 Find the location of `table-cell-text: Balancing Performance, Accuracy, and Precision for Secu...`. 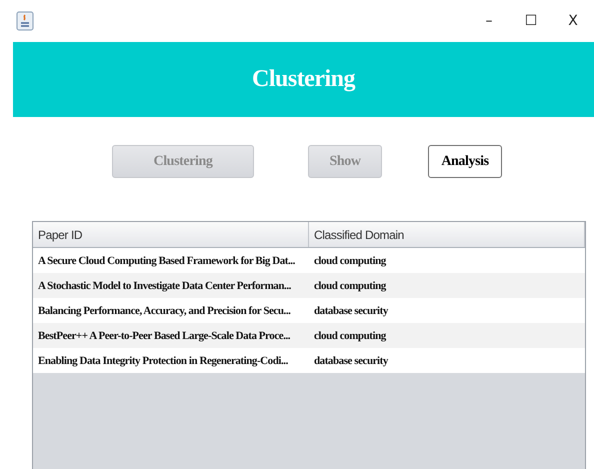

table-cell-text: Balancing Performance, Accuracy, and Precision for Secu... is located at coordinates (164, 311).